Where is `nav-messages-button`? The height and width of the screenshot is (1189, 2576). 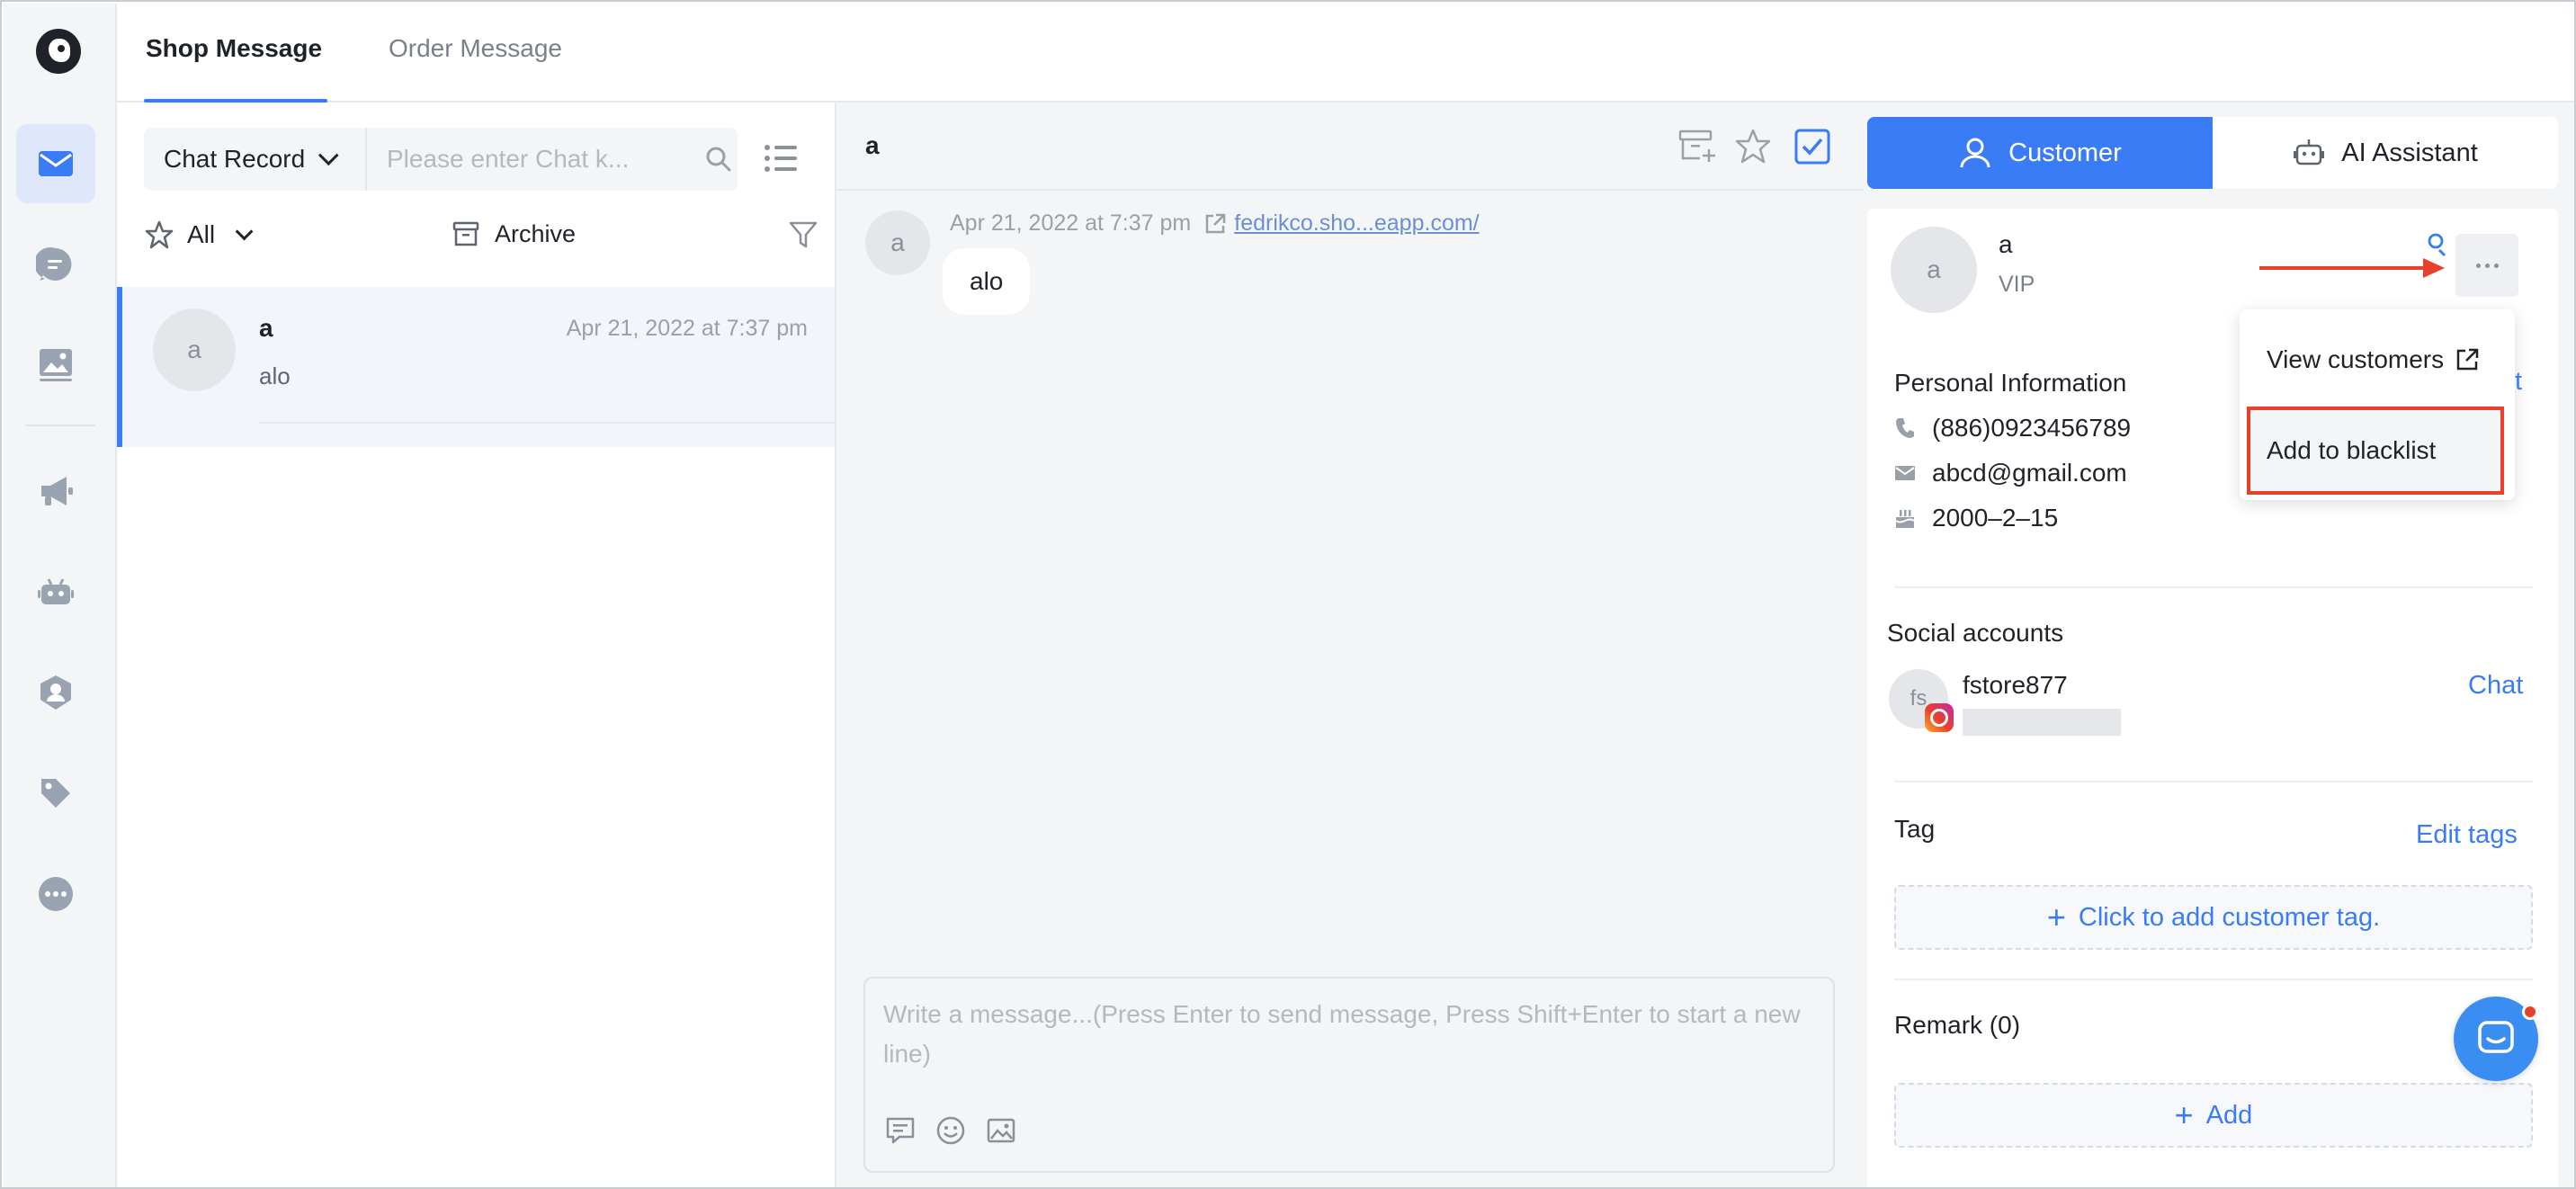 nav-messages-button is located at coordinates (55, 163).